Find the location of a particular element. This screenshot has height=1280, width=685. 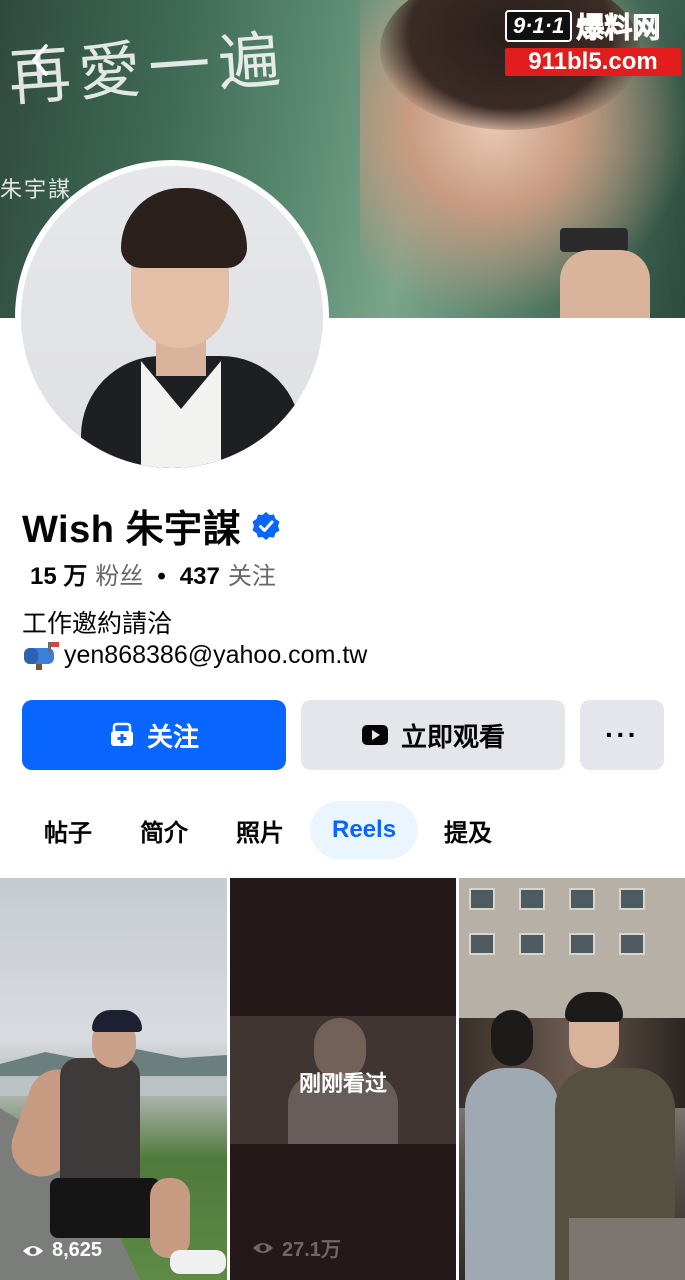

recently-watched-label: 刚刚看过 is located at coordinates (342, 1083).